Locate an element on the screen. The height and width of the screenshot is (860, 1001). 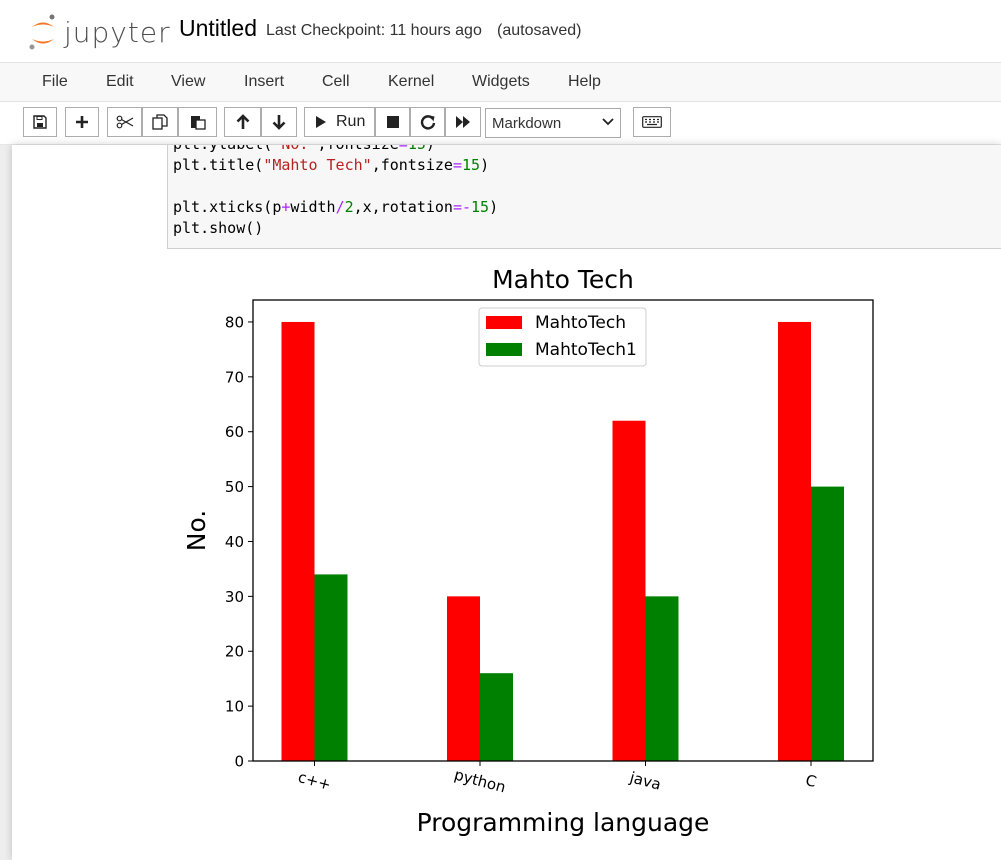
menu-widgets: Widgets is located at coordinates (501, 82).